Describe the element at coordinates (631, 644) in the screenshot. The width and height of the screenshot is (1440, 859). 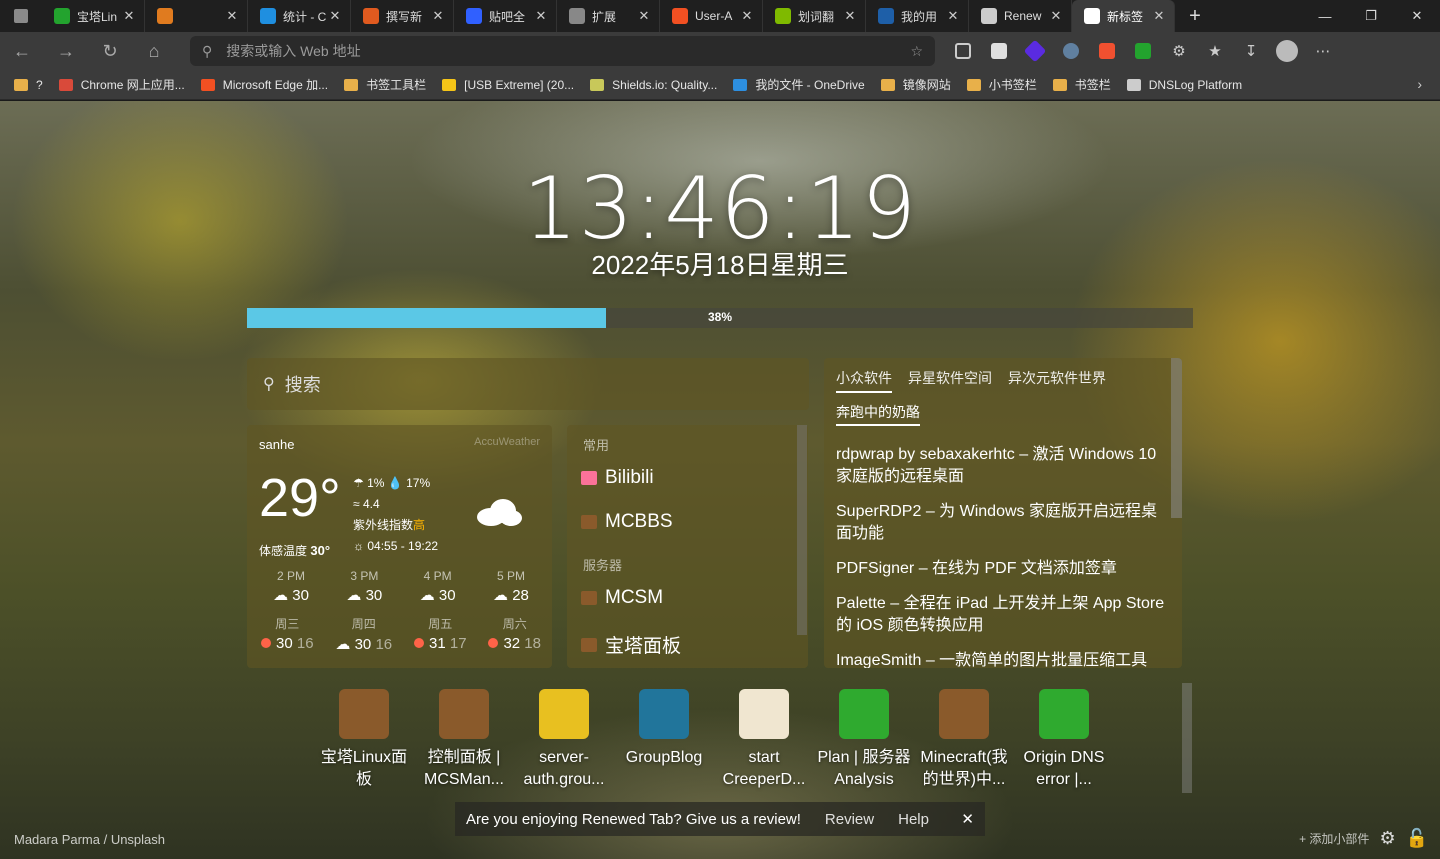
I see `link-bt-panel: 宝塔面板` at that location.